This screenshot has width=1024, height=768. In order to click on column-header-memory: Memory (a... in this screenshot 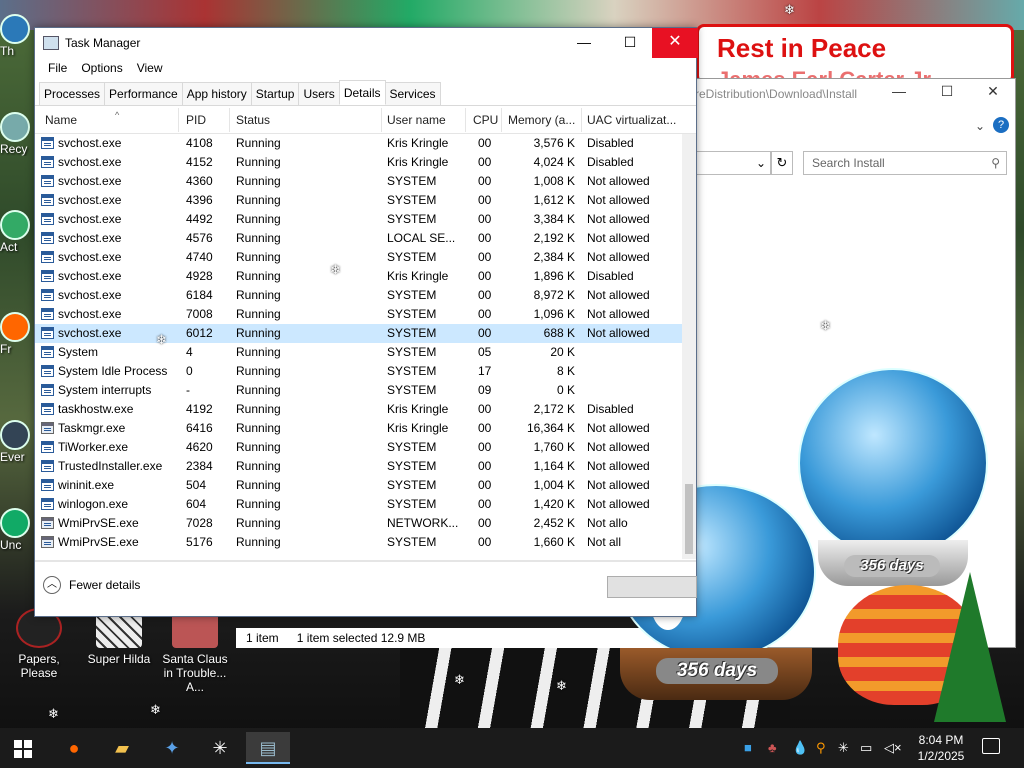, I will do `click(541, 120)`.